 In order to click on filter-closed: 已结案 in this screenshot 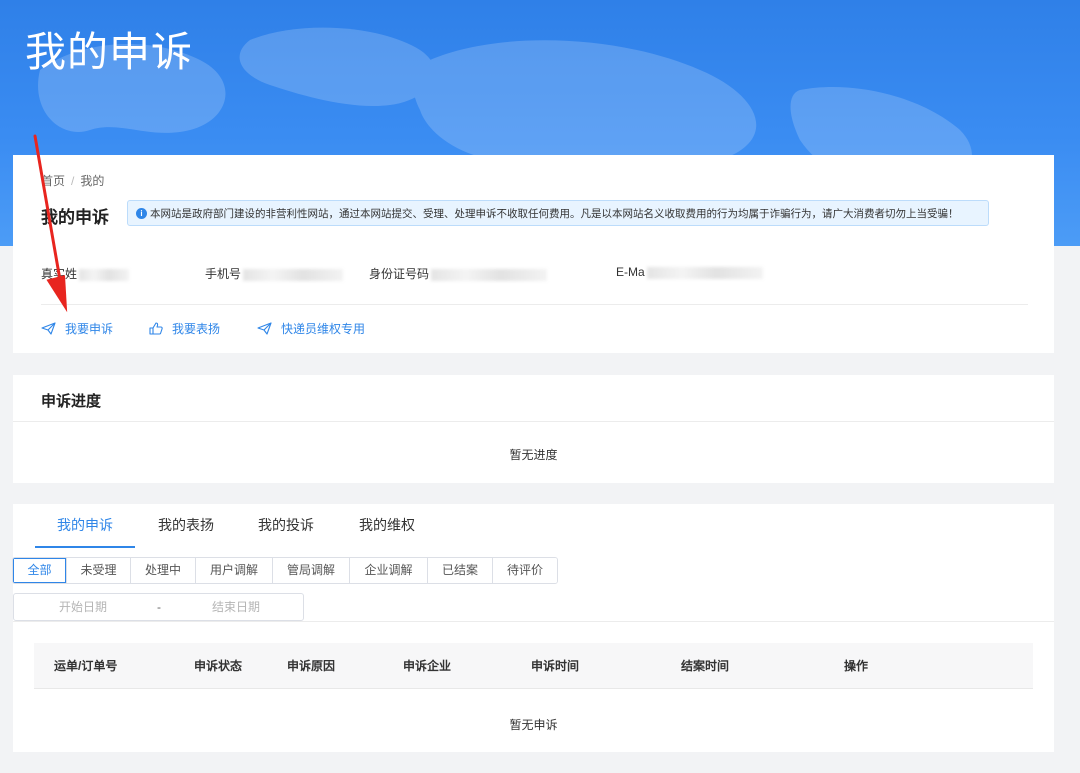, I will do `click(460, 570)`.